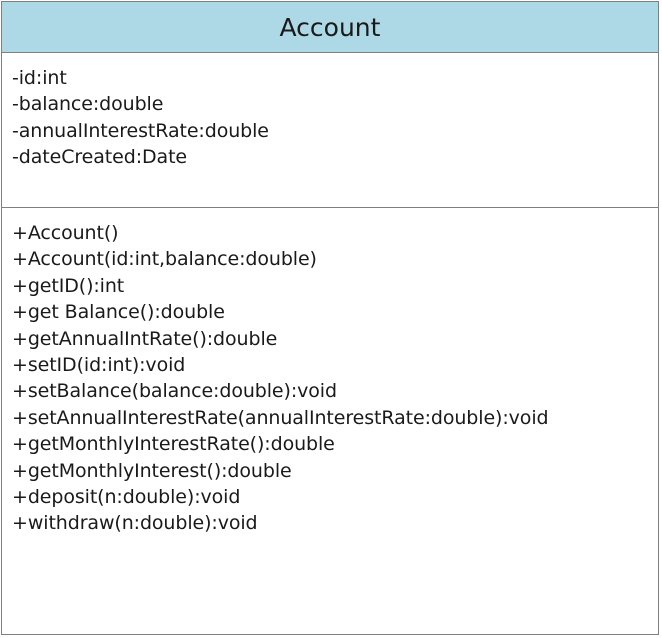 The height and width of the screenshot is (638, 662). Describe the element at coordinates (88, 104) in the screenshot. I see `attribute-item: -balance:double` at that location.